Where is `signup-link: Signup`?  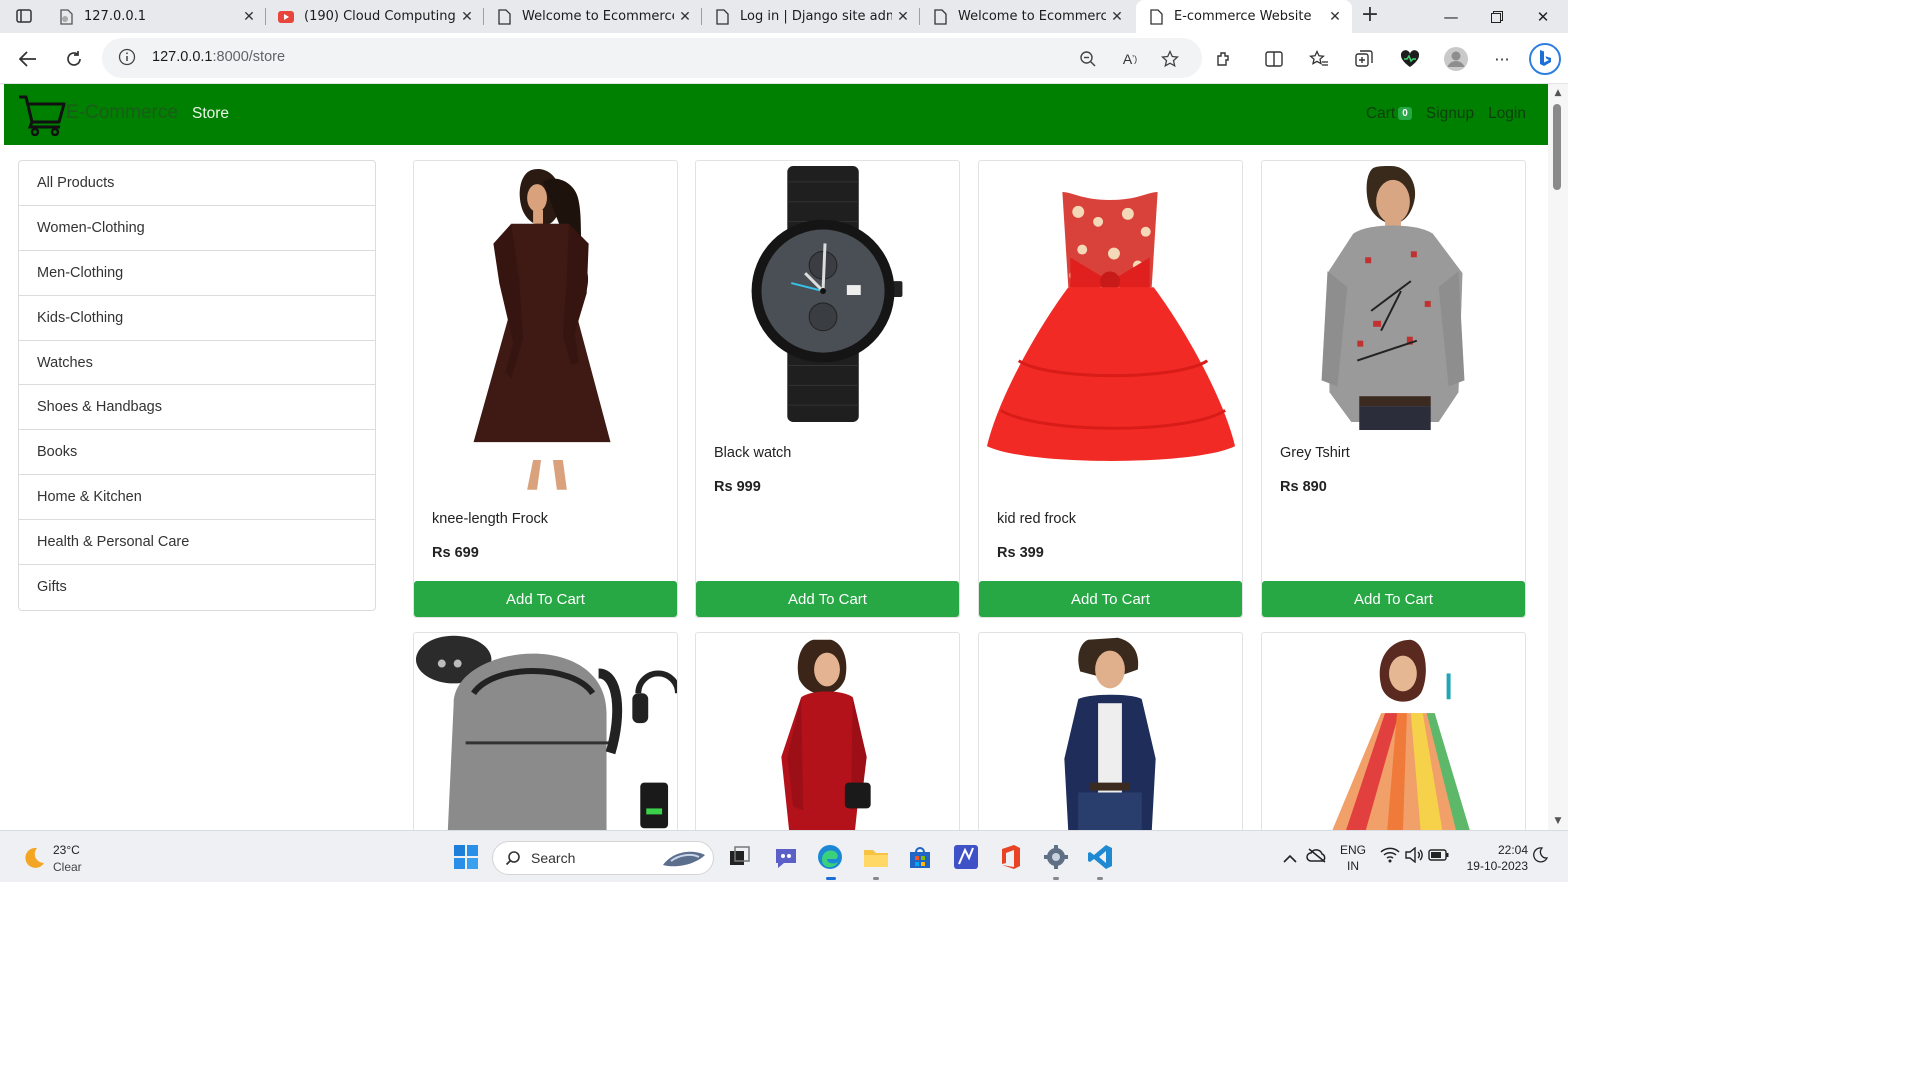
signup-link: Signup is located at coordinates (1450, 114).